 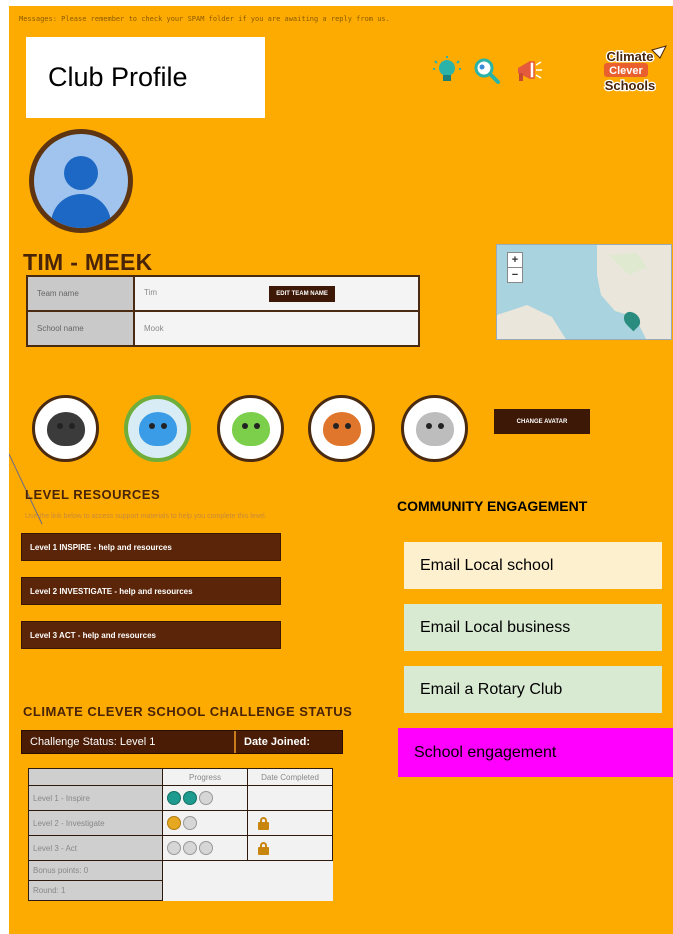 What do you see at coordinates (129, 742) in the screenshot?
I see `challenge-status-text: Challenge Status: Level 1` at bounding box center [129, 742].